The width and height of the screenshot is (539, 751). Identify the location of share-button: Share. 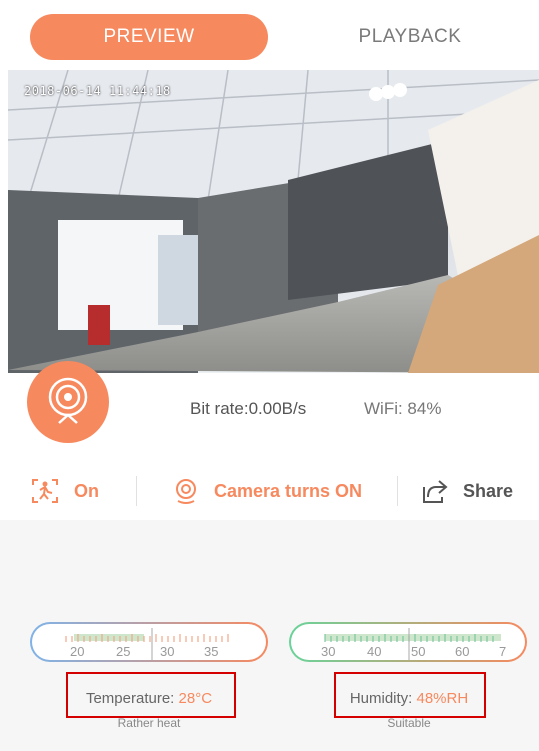
(466, 491).